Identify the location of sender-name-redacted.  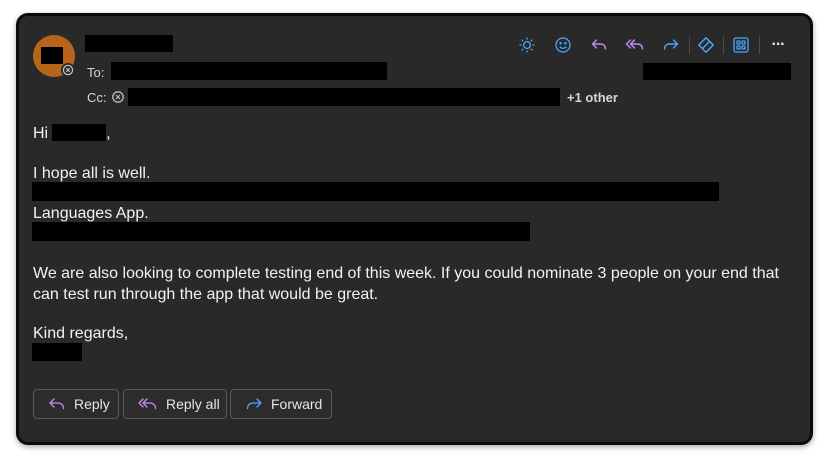
(129, 43).